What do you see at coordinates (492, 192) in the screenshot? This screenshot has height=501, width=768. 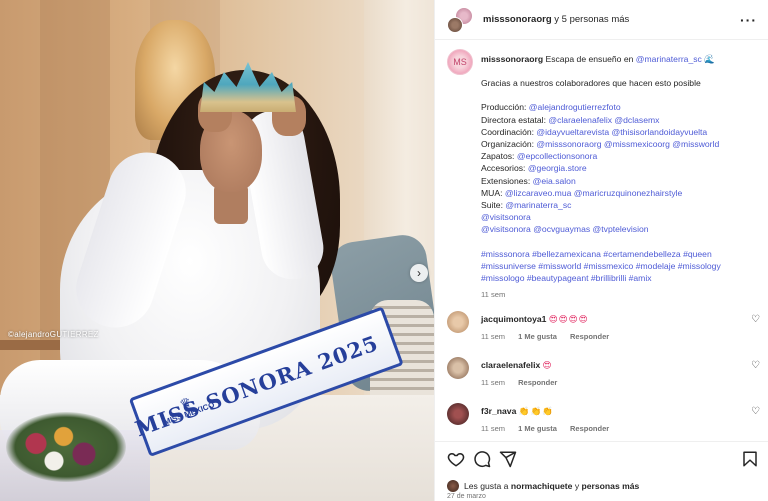 I see `credit-label: MUA:` at bounding box center [492, 192].